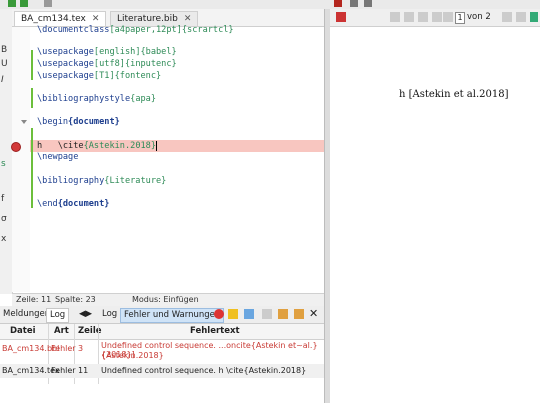 Image resolution: width=540 pixels, height=403 pixels. I want to click on editor-gutter, so click(21, 159).